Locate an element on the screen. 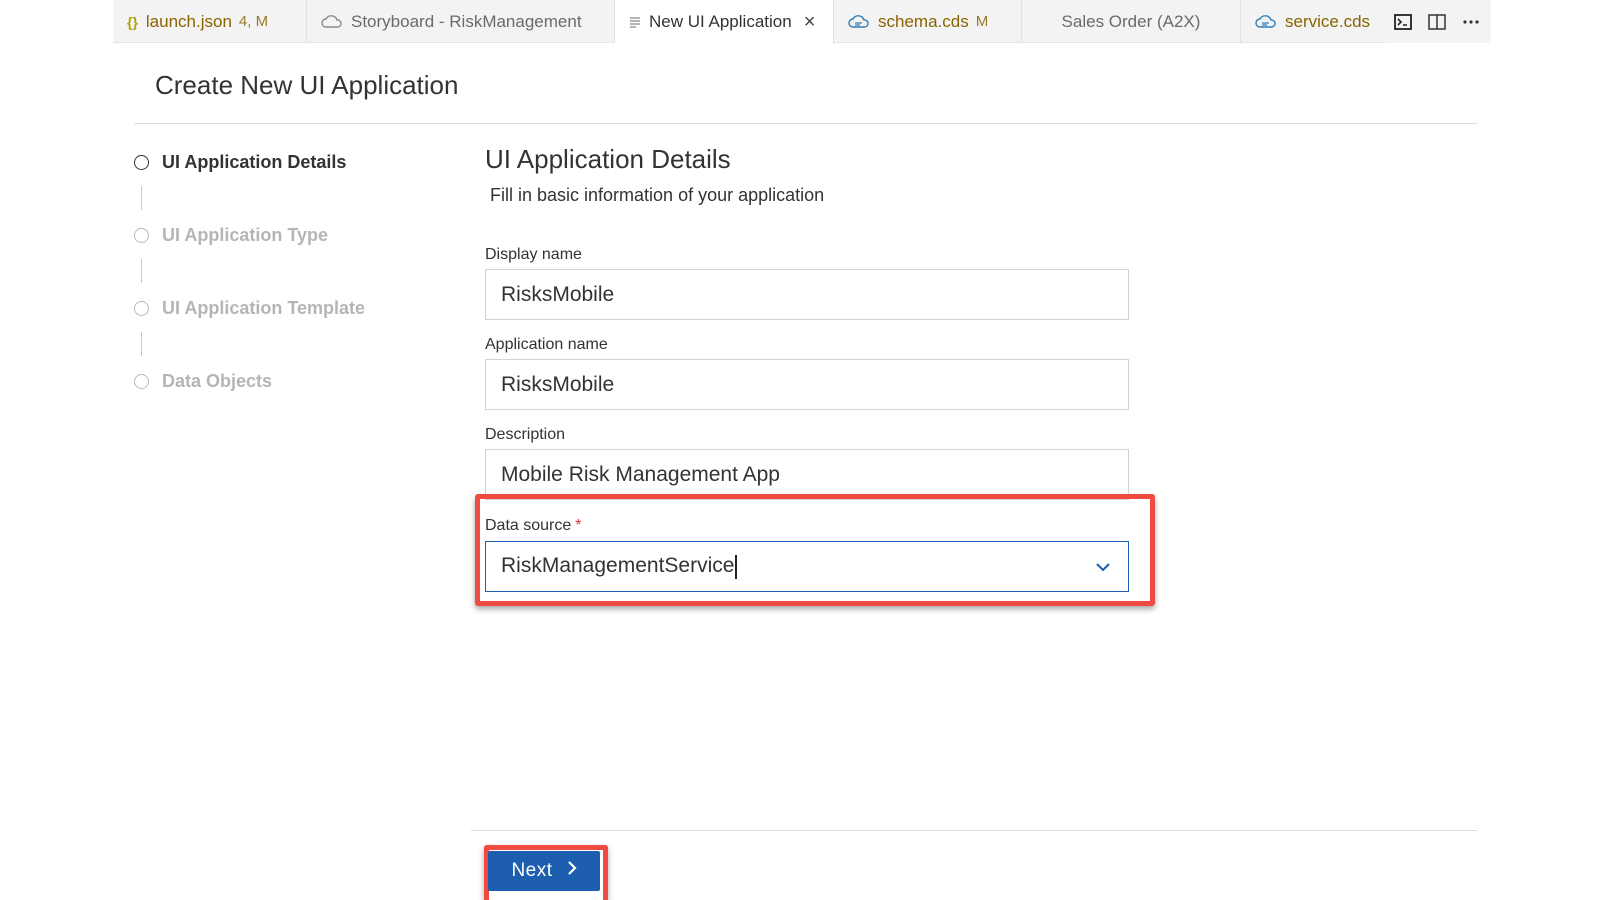 This screenshot has width=1600, height=900. footer-divider is located at coordinates (974, 830).